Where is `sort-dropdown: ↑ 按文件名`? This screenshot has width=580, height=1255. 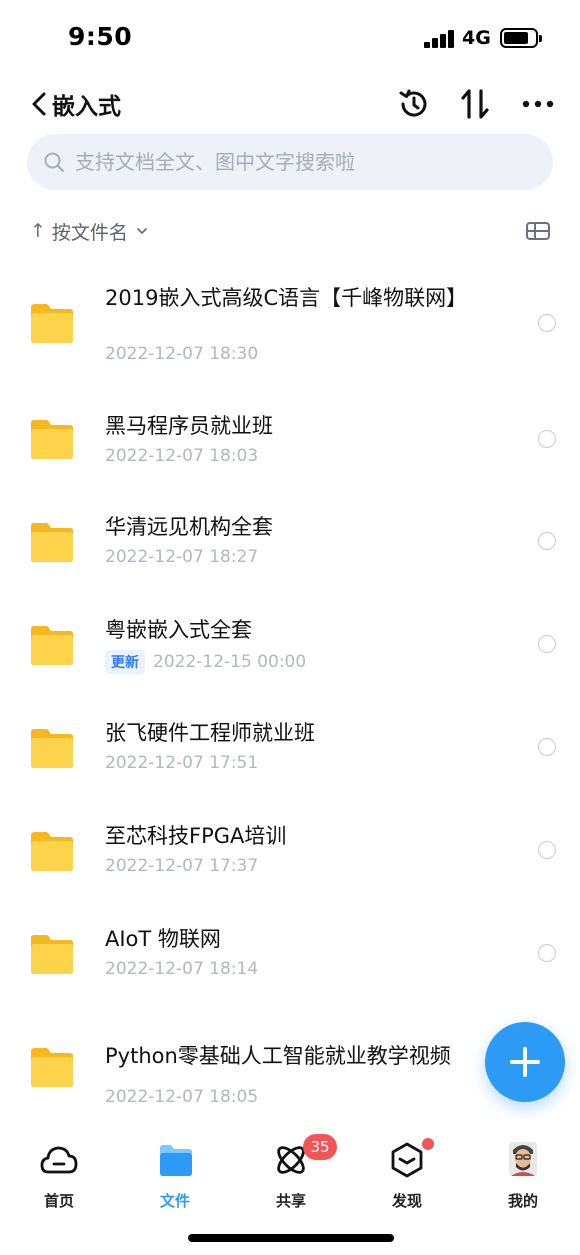
sort-dropdown: ↑ 按文件名 is located at coordinates (89, 231).